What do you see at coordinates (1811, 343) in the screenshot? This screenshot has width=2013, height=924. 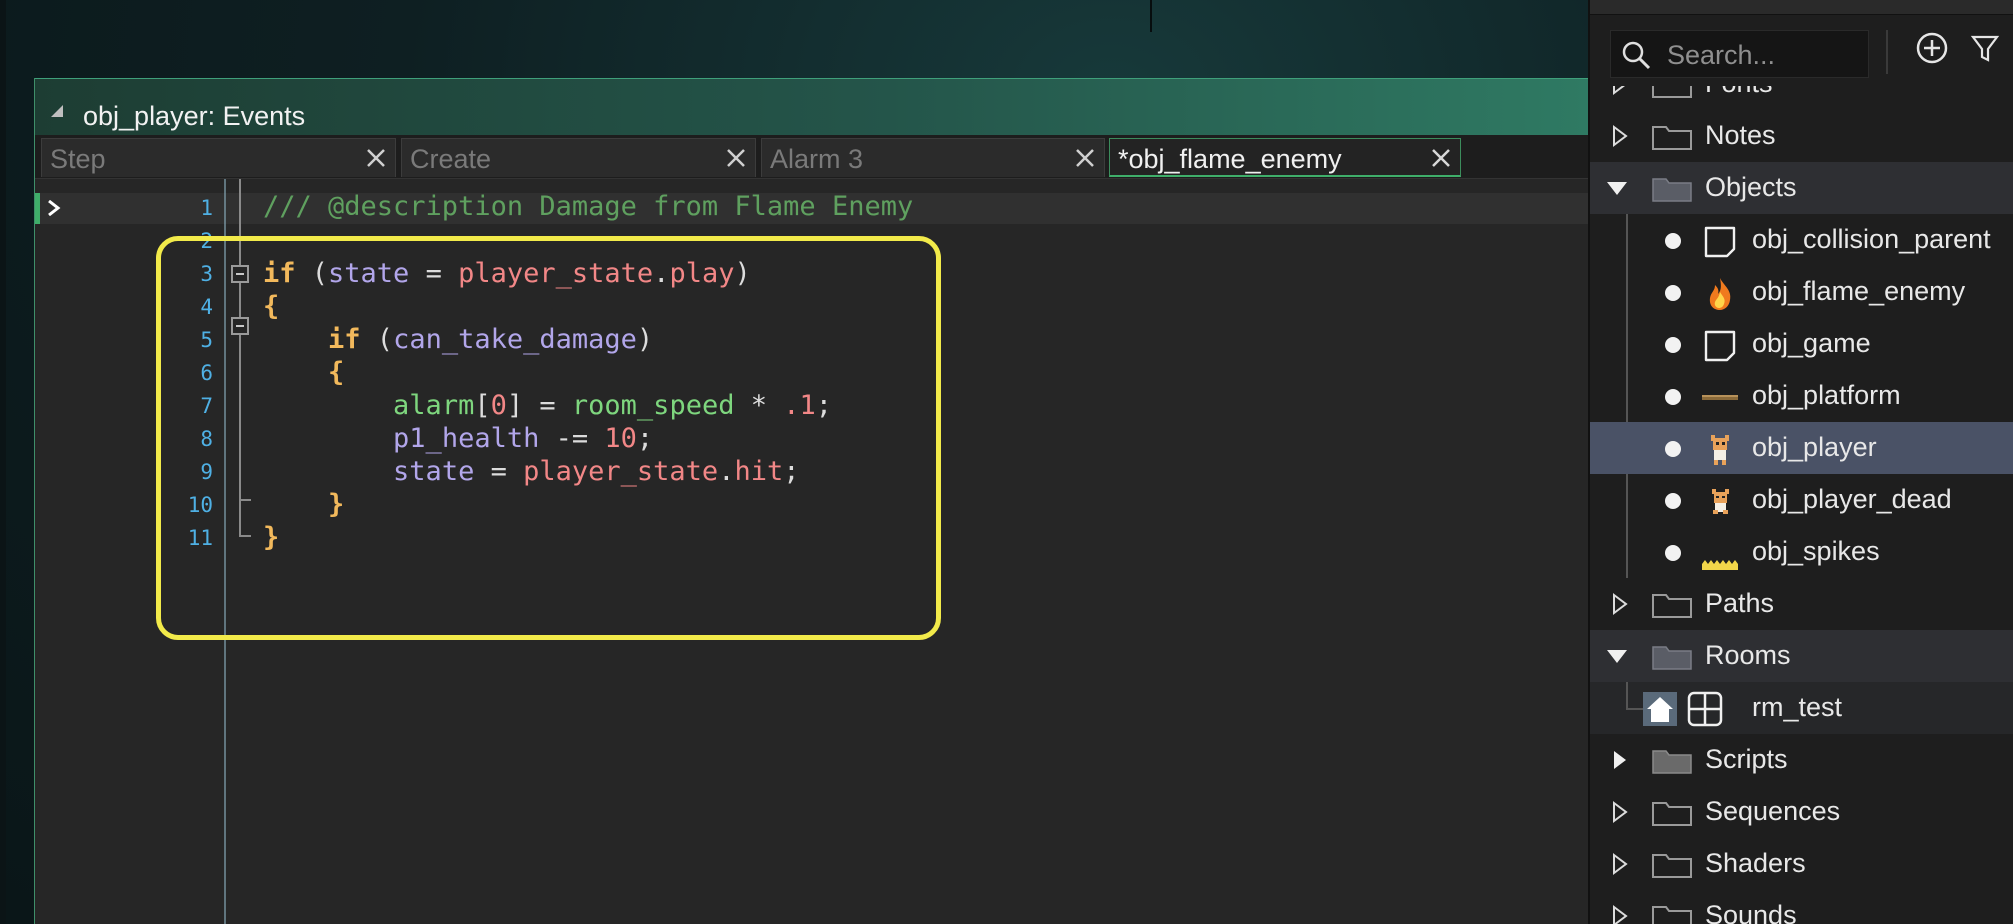 I see `tree-item-label: obj_game` at bounding box center [1811, 343].